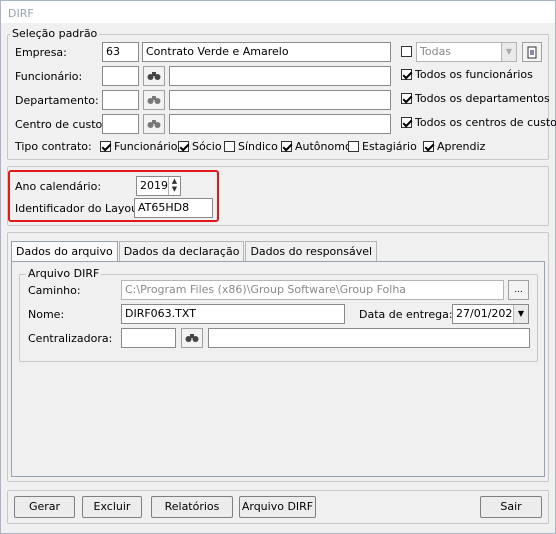 This screenshot has width=556, height=534. I want to click on todos-centros-option: Todos os centros de custo, so click(478, 122).